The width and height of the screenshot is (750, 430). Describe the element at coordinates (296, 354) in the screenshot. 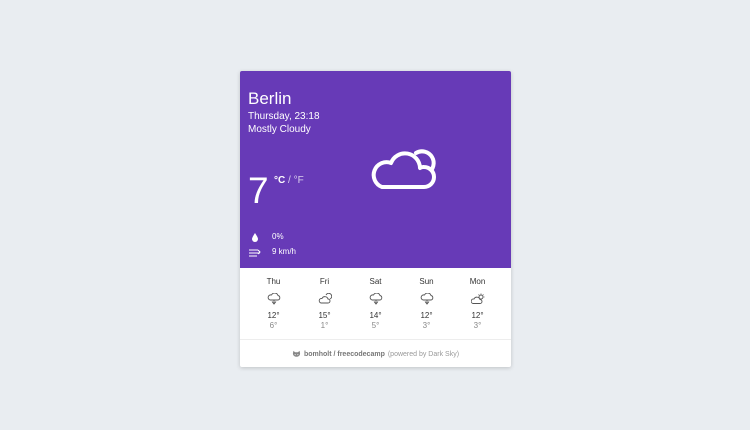

I see `github-icon` at that location.